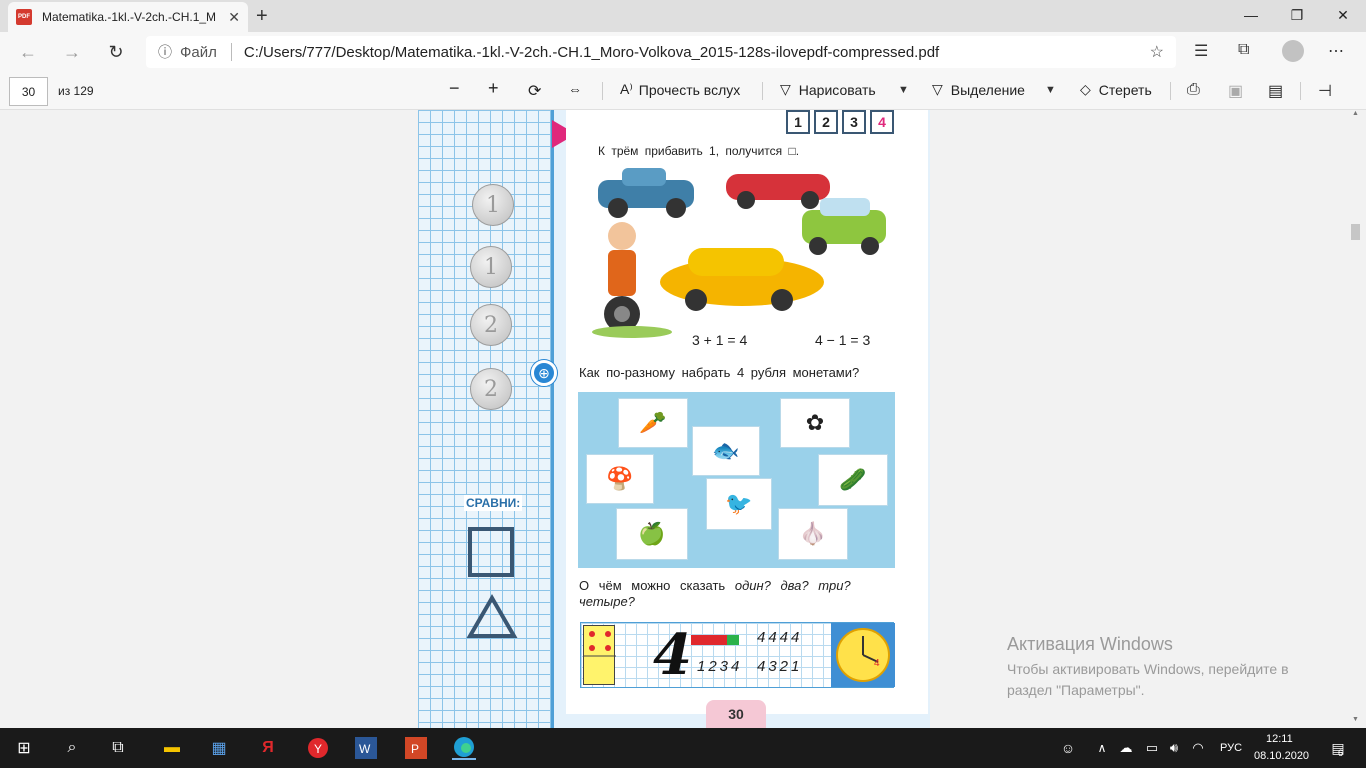 Image resolution: width=1366 pixels, height=768 pixels. What do you see at coordinates (72, 52) in the screenshot?
I see `forward-icon: →` at bounding box center [72, 52].